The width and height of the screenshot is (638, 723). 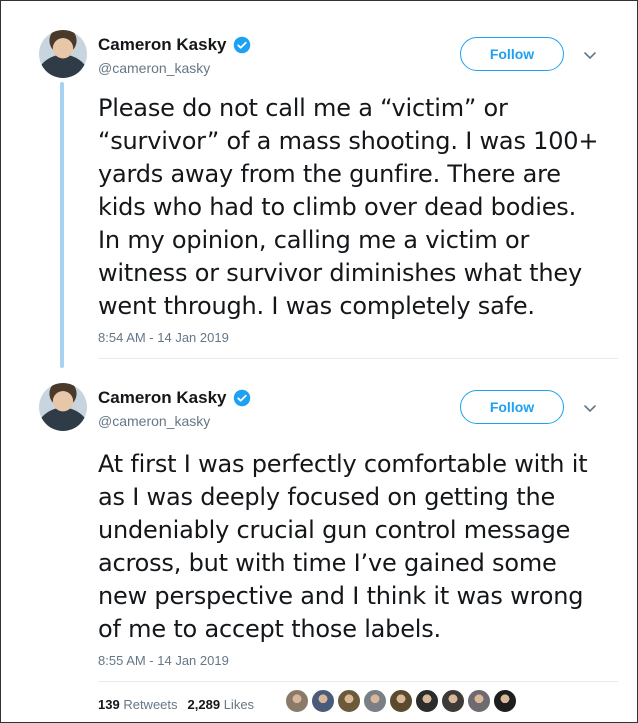 I want to click on likes-label: Likes, so click(x=239, y=704).